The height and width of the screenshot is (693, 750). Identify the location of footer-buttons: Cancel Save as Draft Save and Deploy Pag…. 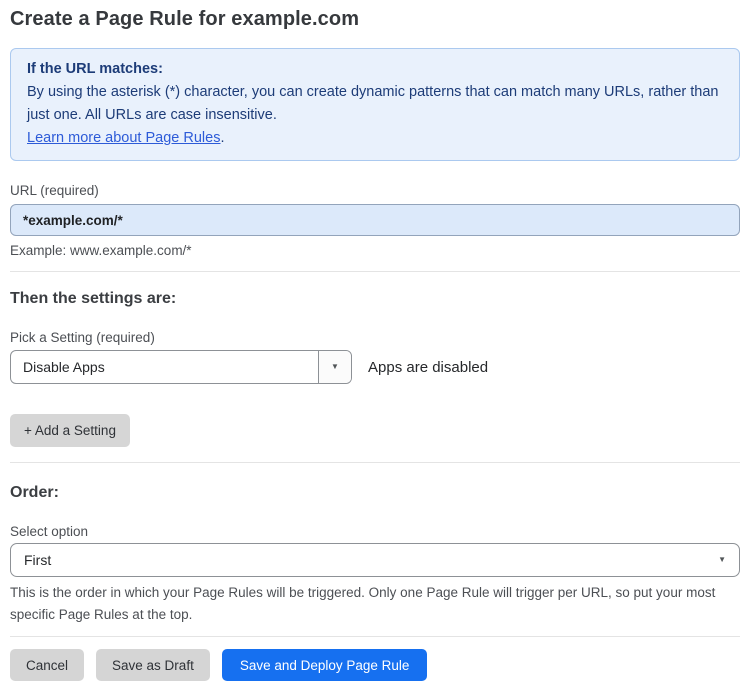
(375, 665).